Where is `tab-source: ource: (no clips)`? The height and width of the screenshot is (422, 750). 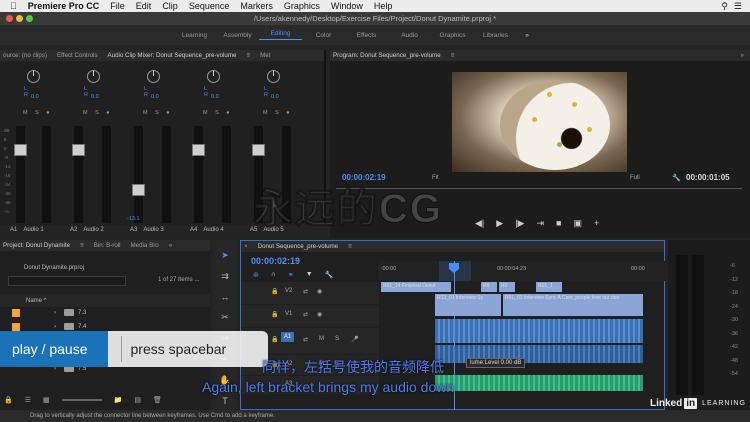 tab-source: ource: (no clips) is located at coordinates (25, 55).